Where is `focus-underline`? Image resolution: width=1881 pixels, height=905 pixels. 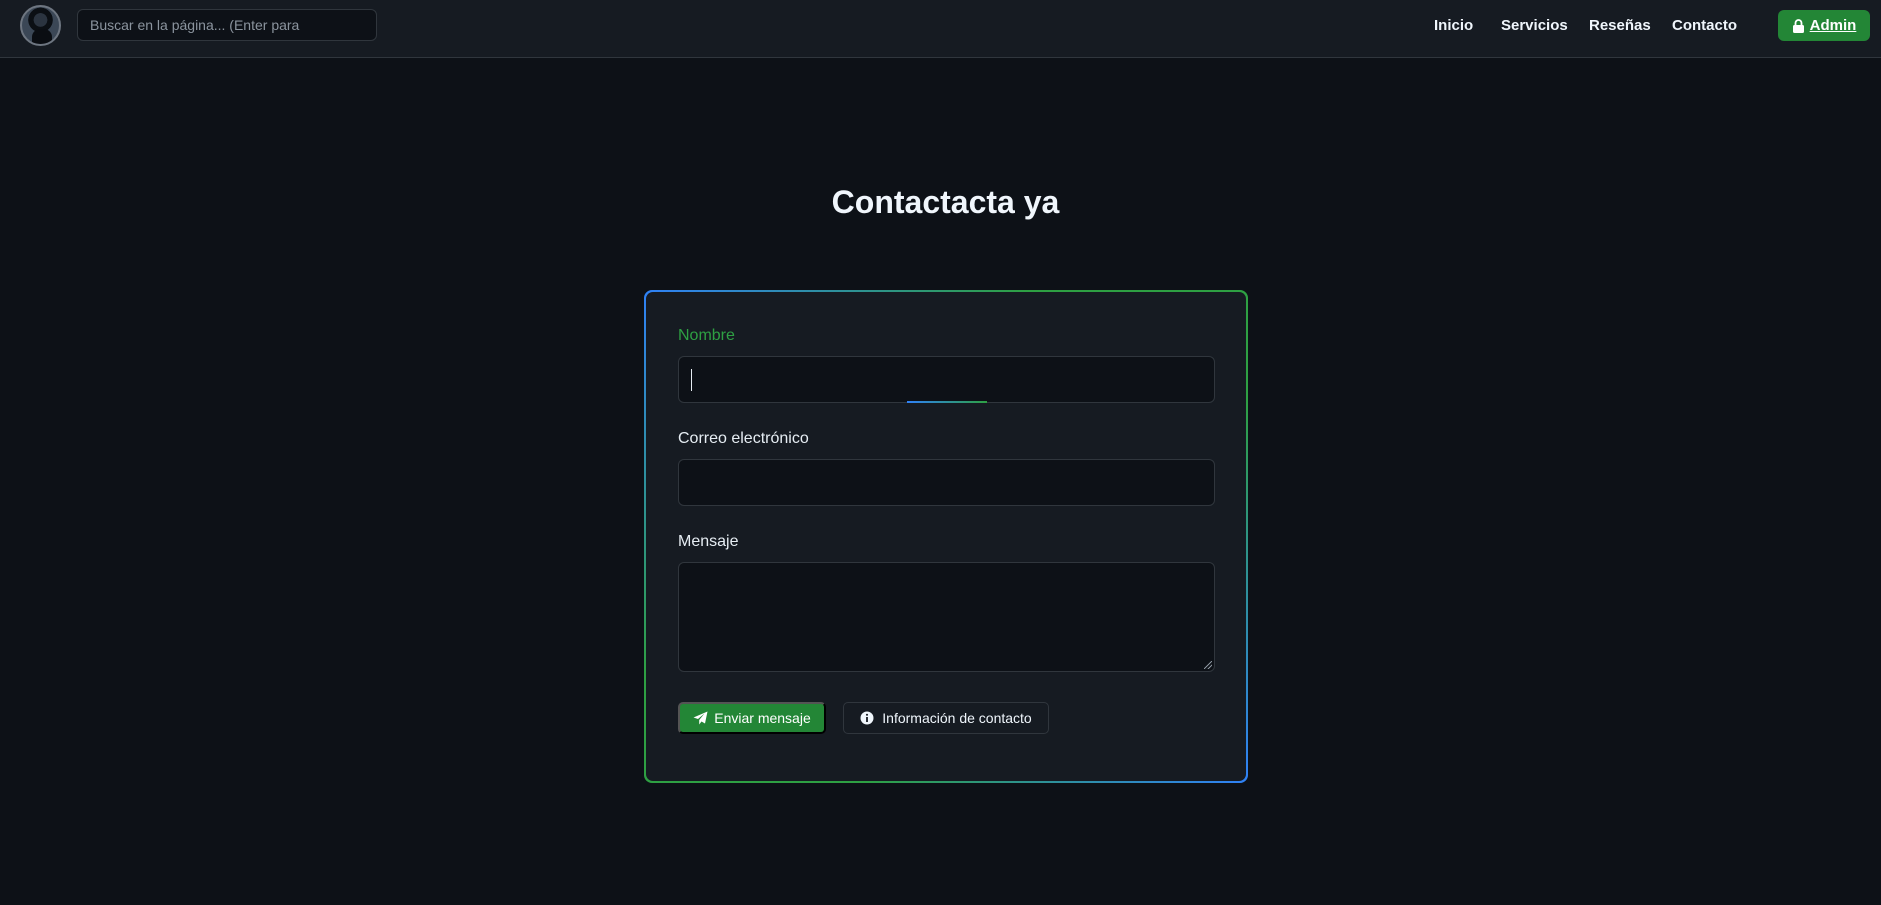
focus-underline is located at coordinates (947, 402).